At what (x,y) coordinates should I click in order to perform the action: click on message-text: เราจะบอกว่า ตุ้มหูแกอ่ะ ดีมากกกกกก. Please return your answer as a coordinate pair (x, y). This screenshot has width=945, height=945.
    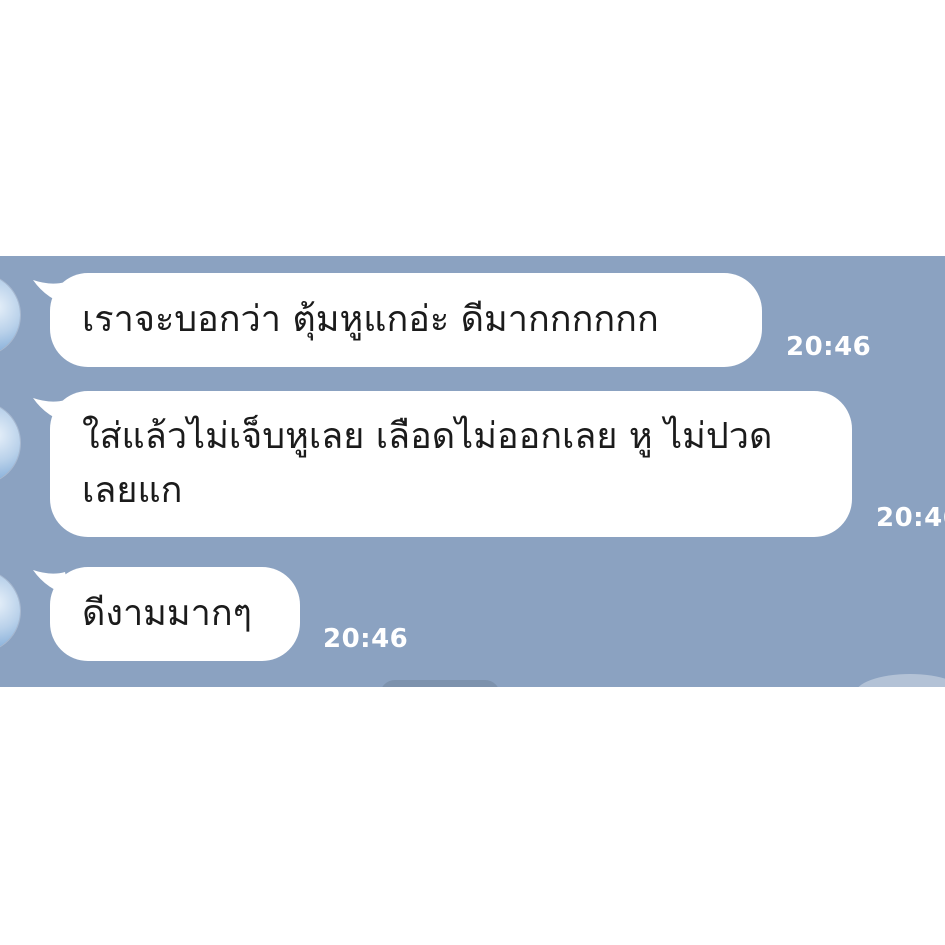
    Looking at the image, I should click on (370, 319).